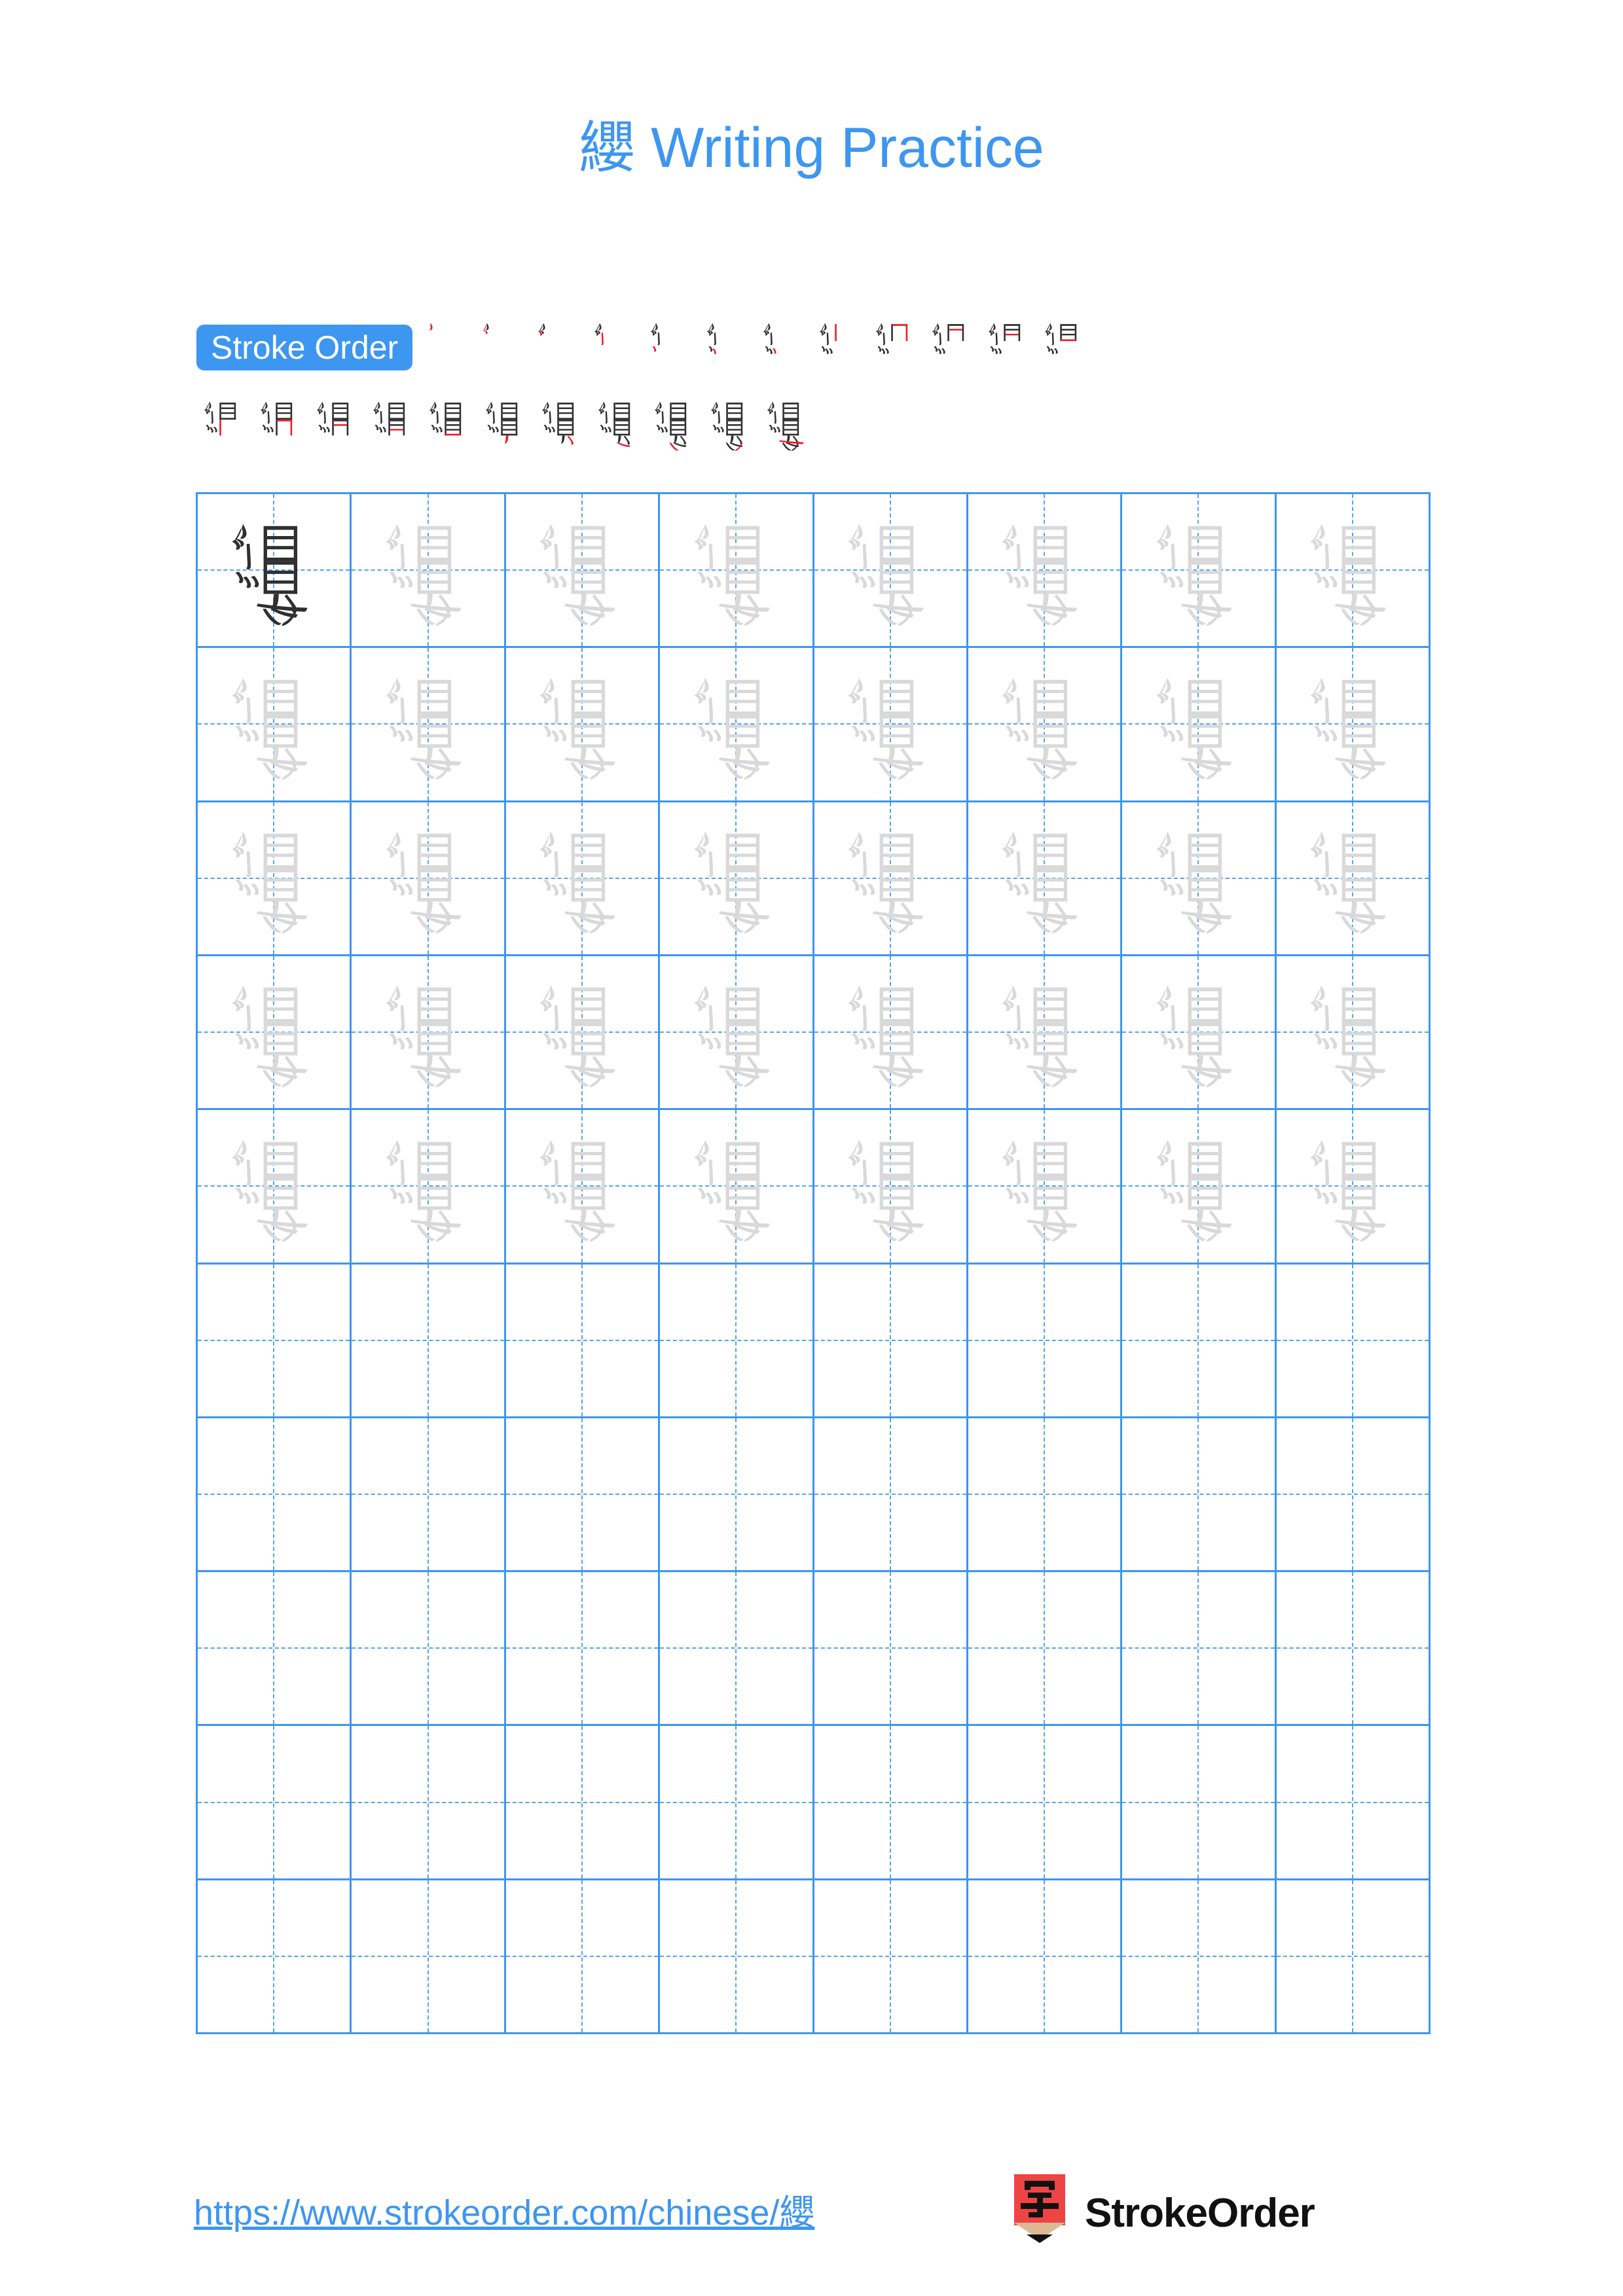 The image size is (1623, 2296). Describe the element at coordinates (504, 2209) in the screenshot. I see `source-url-link: https://www.strokeorder.com/chinese/纓` at that location.